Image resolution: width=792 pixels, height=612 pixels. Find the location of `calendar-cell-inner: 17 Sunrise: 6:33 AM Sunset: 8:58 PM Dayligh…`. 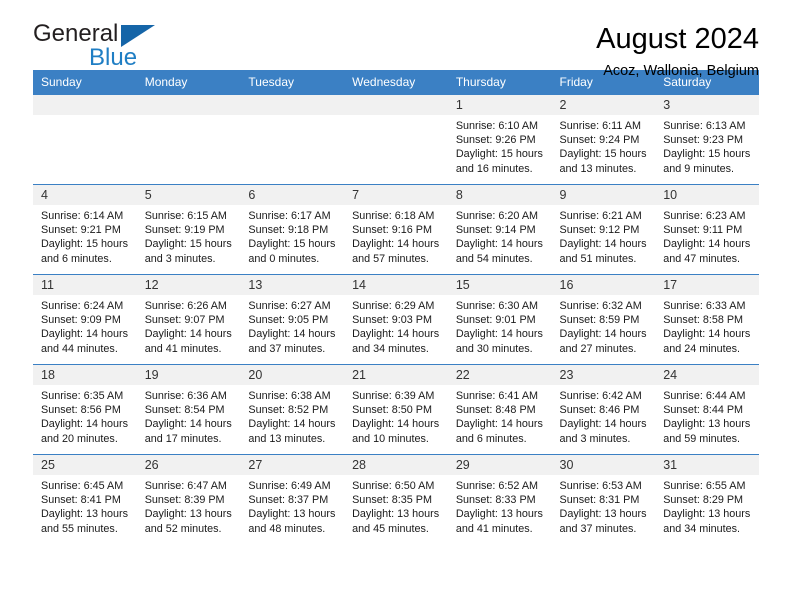

calendar-cell-inner: 17 Sunrise: 6:33 AM Sunset: 8:58 PM Dayligh… is located at coordinates (707, 319).